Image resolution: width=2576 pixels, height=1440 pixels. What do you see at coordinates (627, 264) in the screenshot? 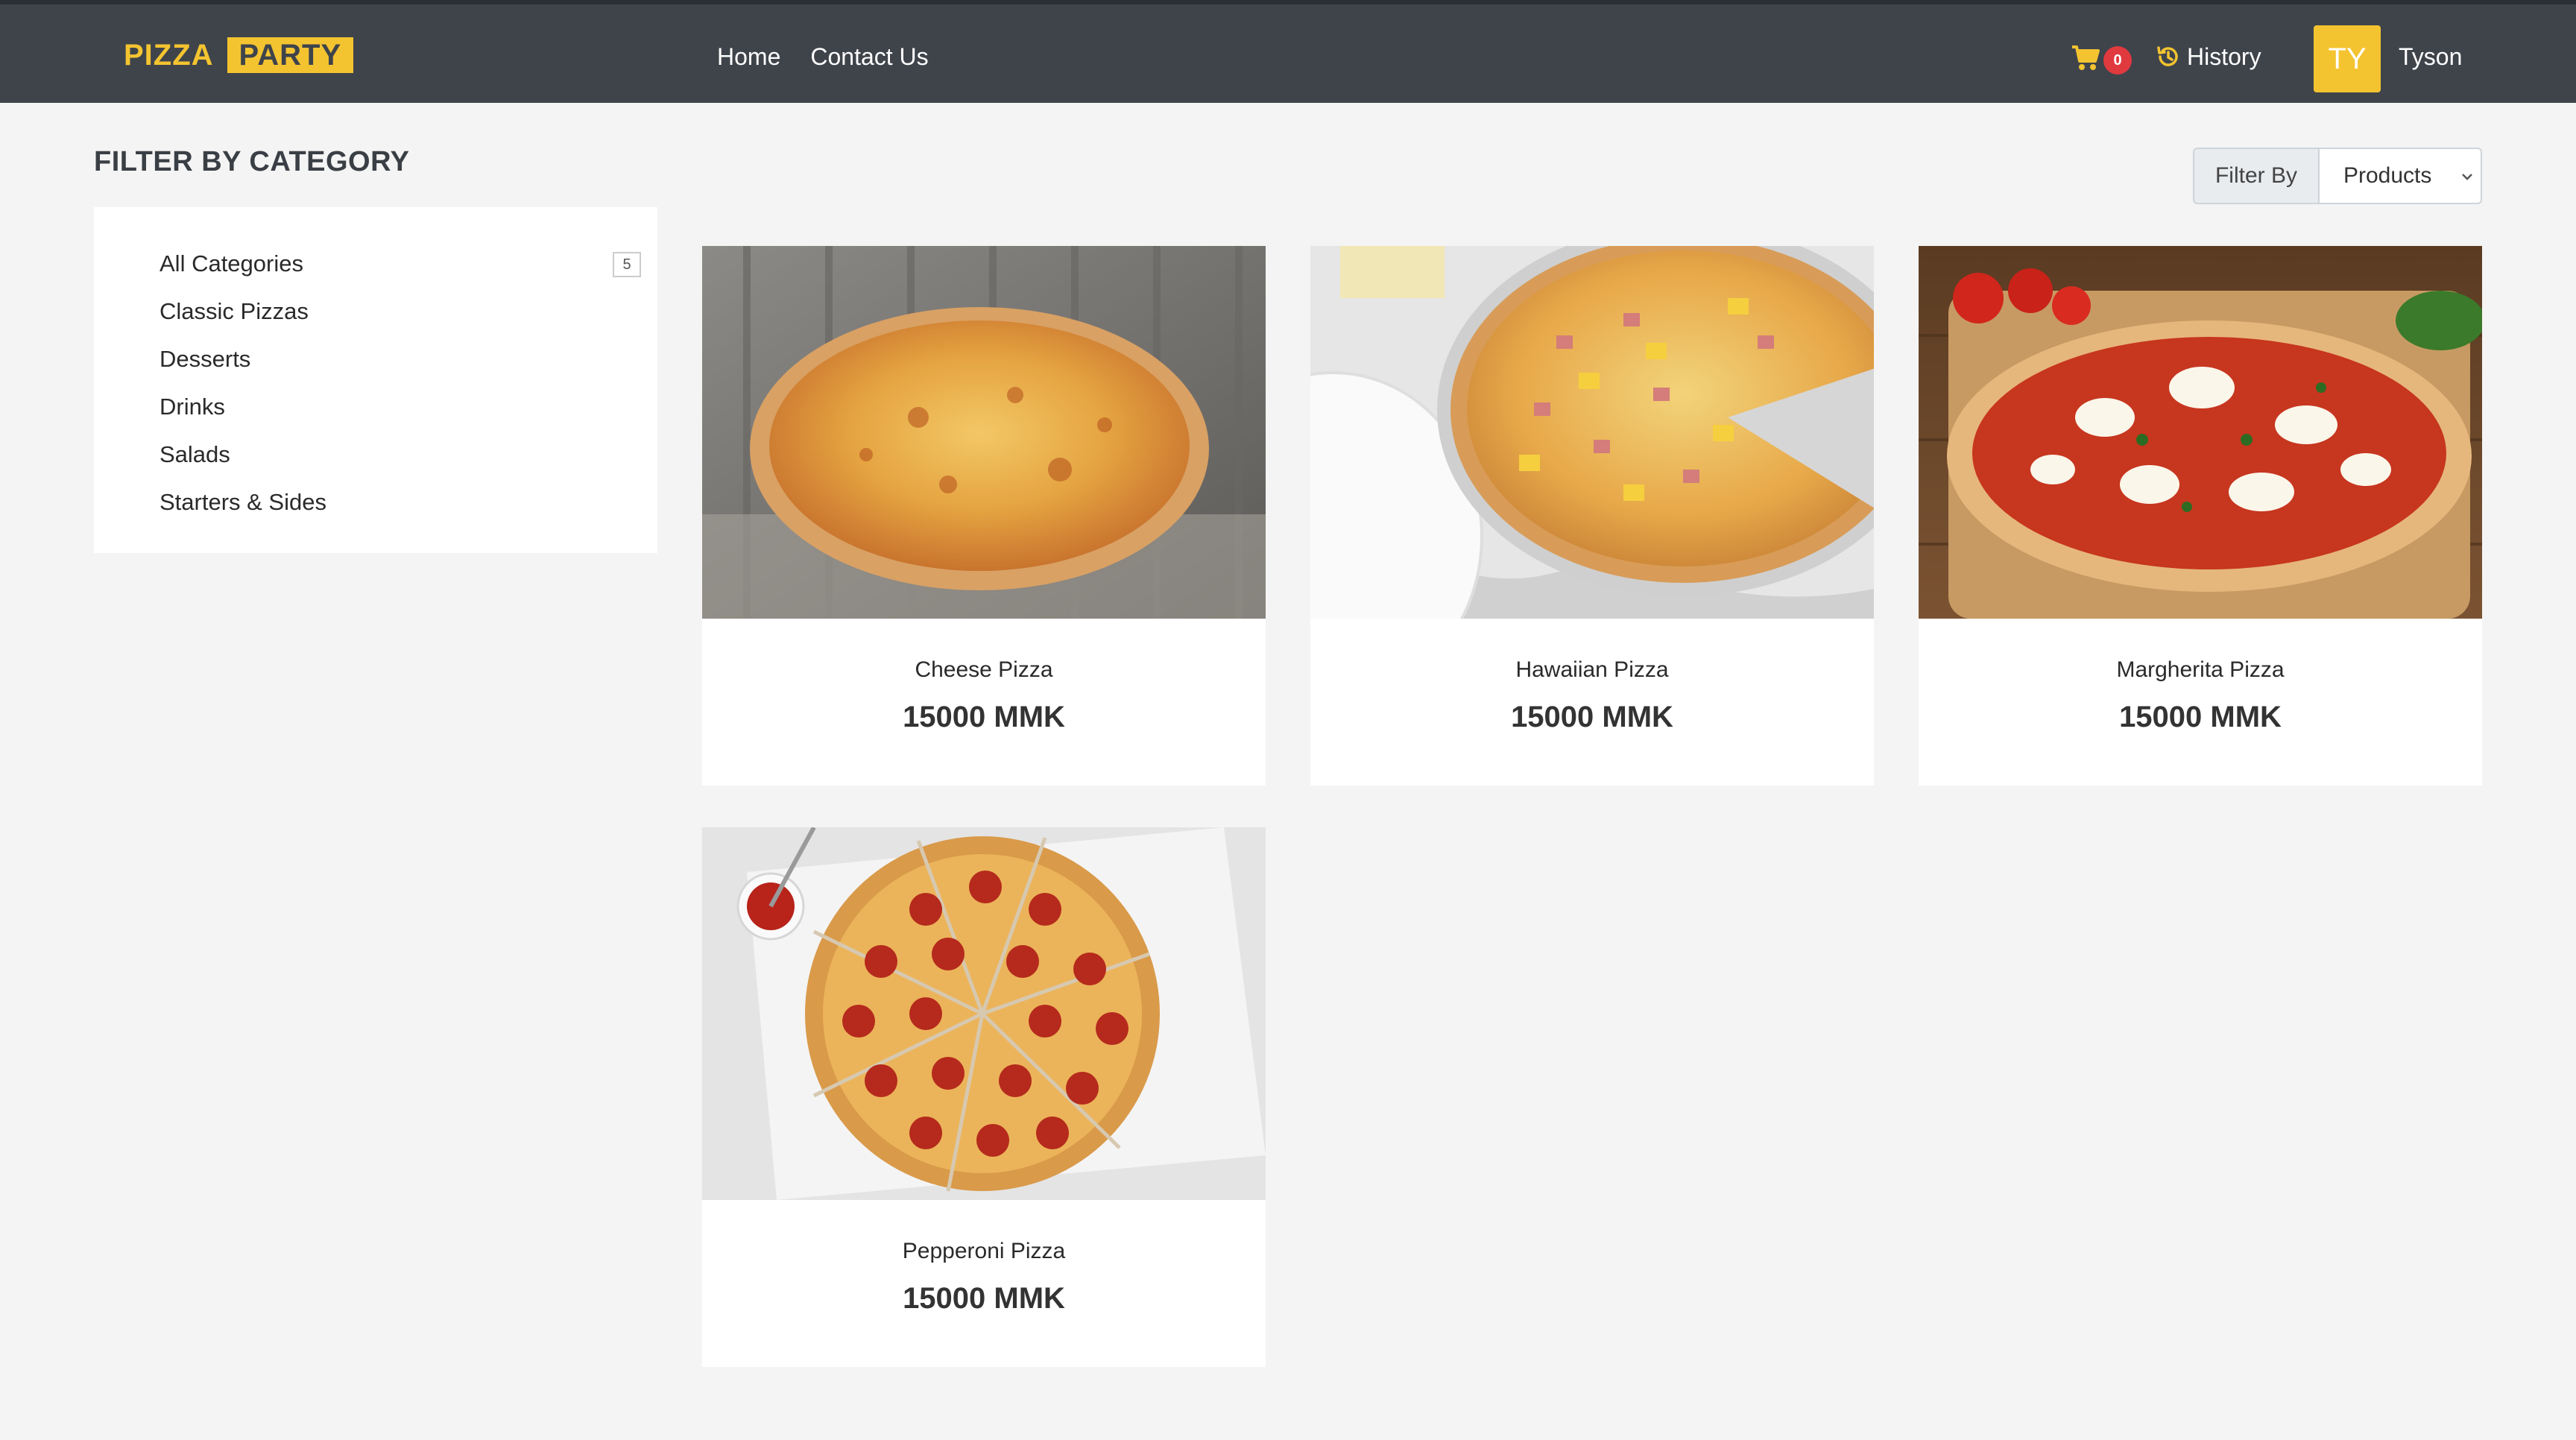
I see `category-count-badge: 5` at bounding box center [627, 264].